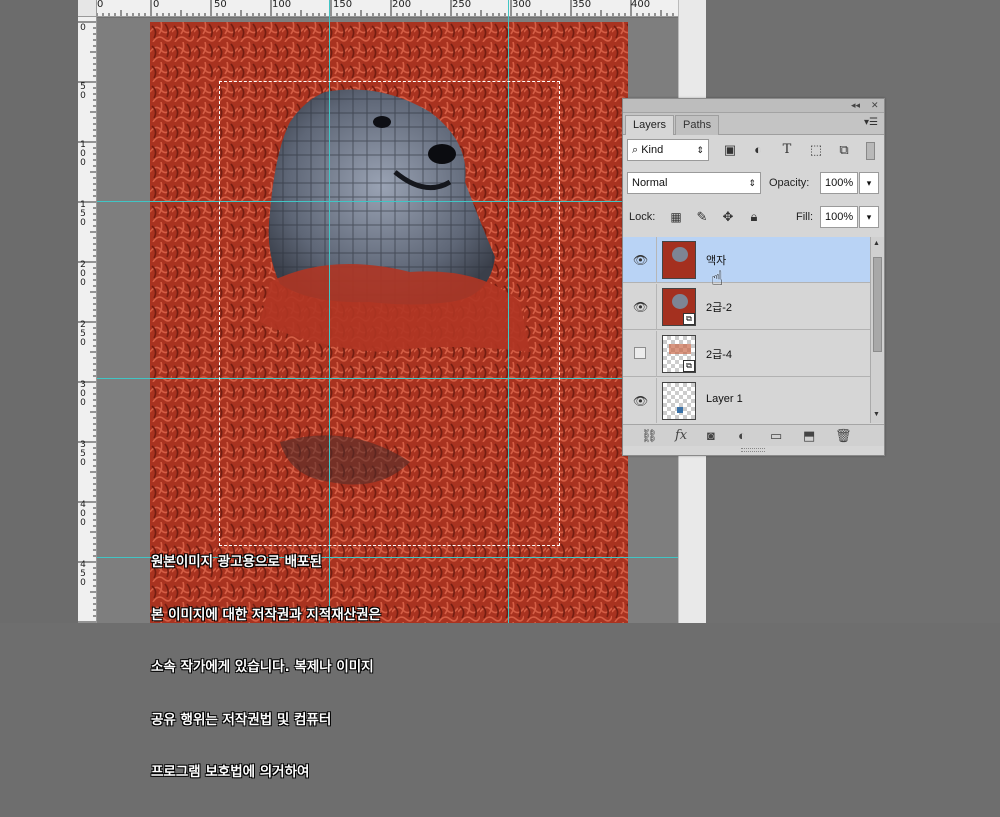 The width and height of the screenshot is (1000, 817). Describe the element at coordinates (869, 183) in the screenshot. I see `opacity-dropdown: ▾` at that location.